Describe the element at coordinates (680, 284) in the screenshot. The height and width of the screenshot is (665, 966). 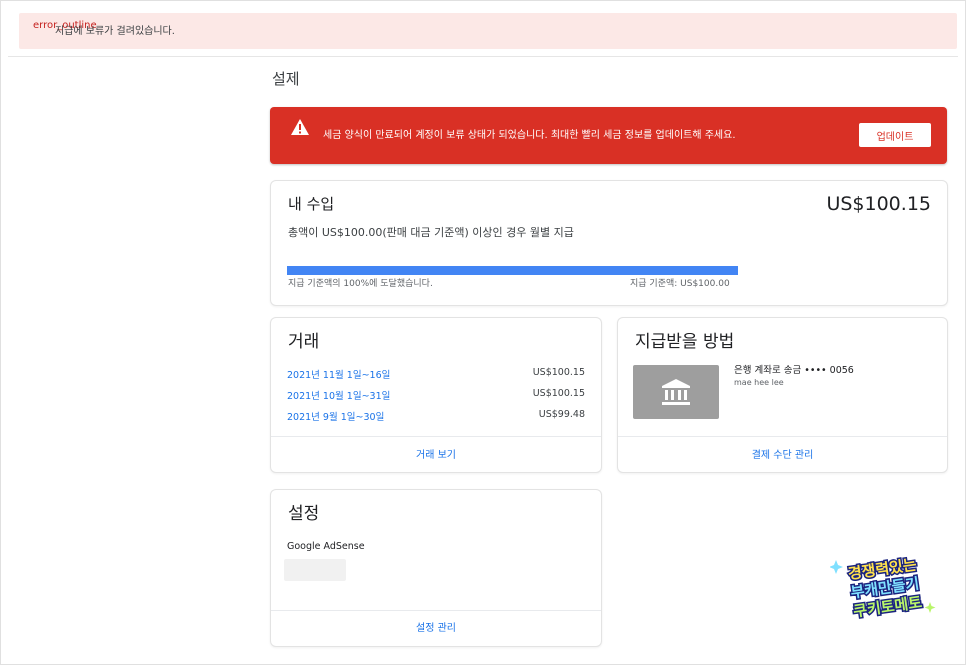
I see `threshold-caption: 지급 기준액: US$100.00` at that location.